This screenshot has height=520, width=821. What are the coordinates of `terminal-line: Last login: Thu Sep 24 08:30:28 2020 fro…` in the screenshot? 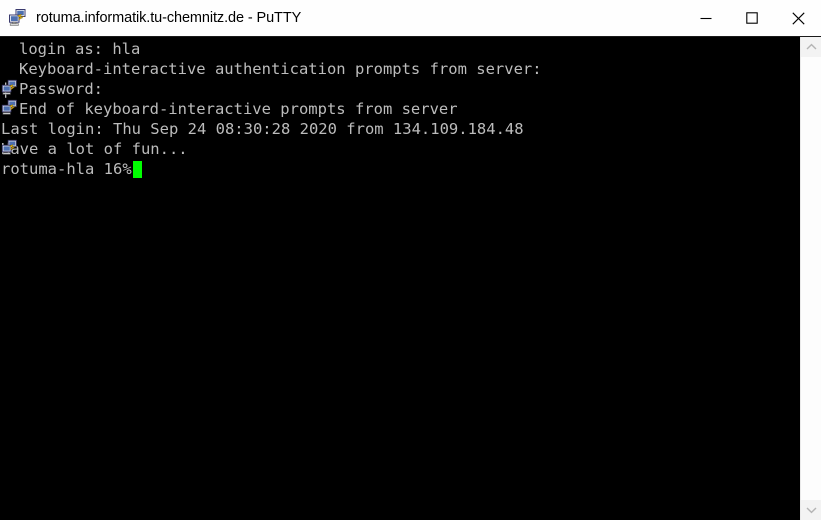 It's located at (400, 129).